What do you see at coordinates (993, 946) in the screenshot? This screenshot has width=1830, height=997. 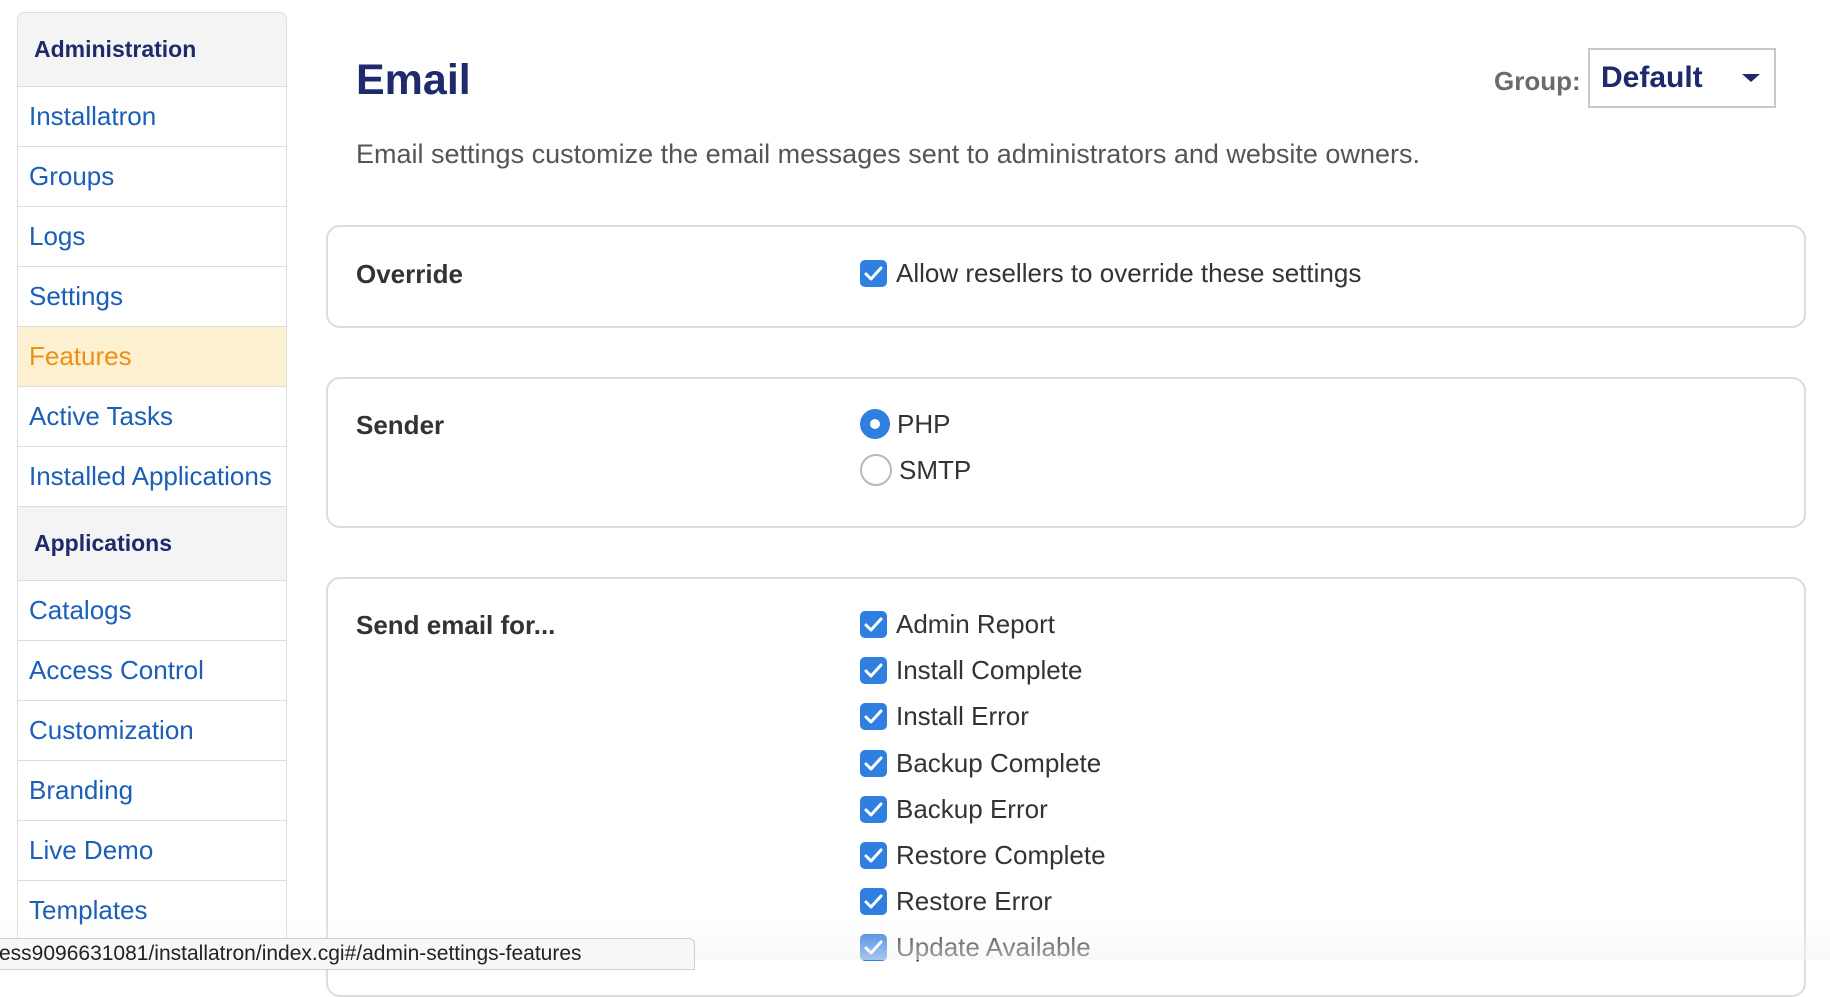 I see `email-option-label: Update Available` at bounding box center [993, 946].